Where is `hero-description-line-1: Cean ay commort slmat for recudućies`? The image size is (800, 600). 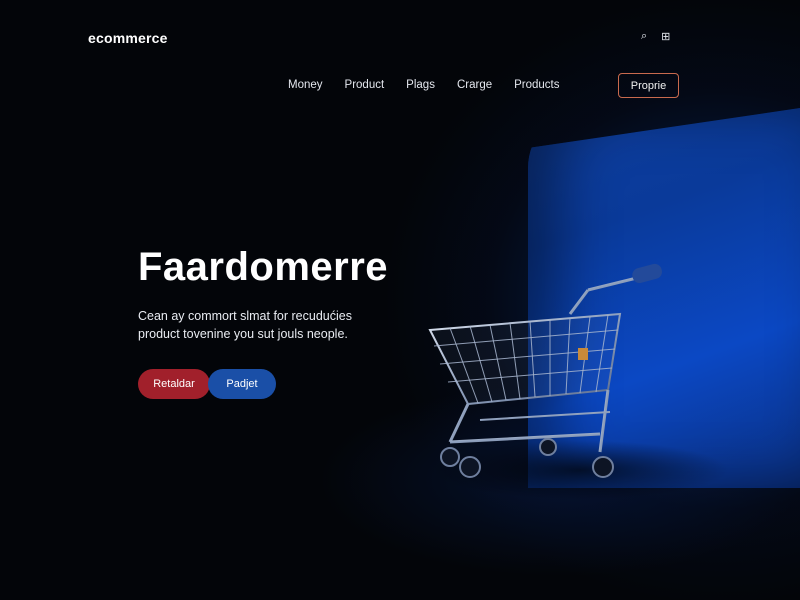 hero-description-line-1: Cean ay commort slmat for recudućies is located at coordinates (245, 316).